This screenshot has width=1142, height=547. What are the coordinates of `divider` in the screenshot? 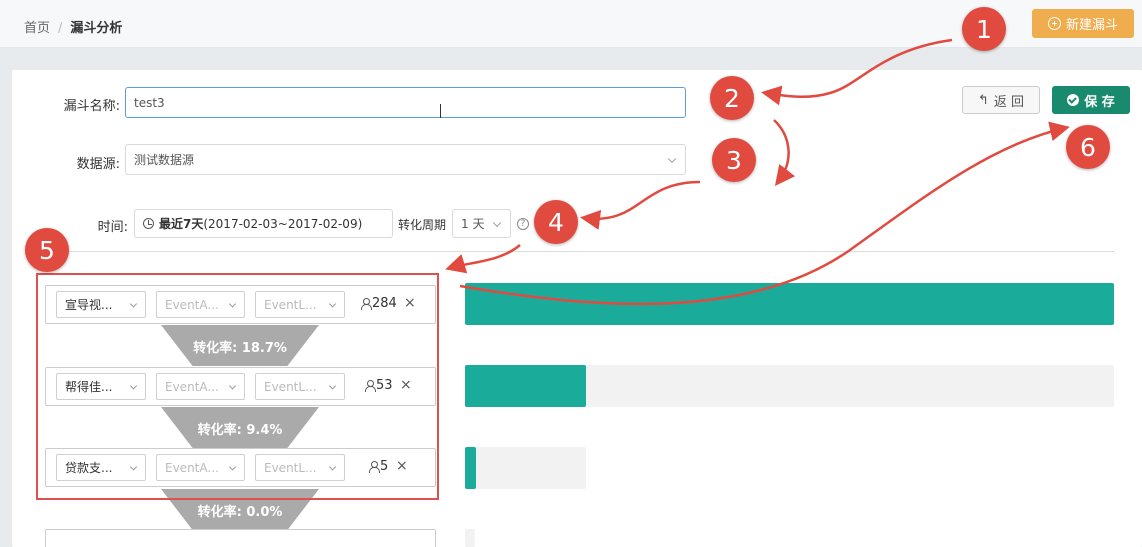 It's located at (575, 251).